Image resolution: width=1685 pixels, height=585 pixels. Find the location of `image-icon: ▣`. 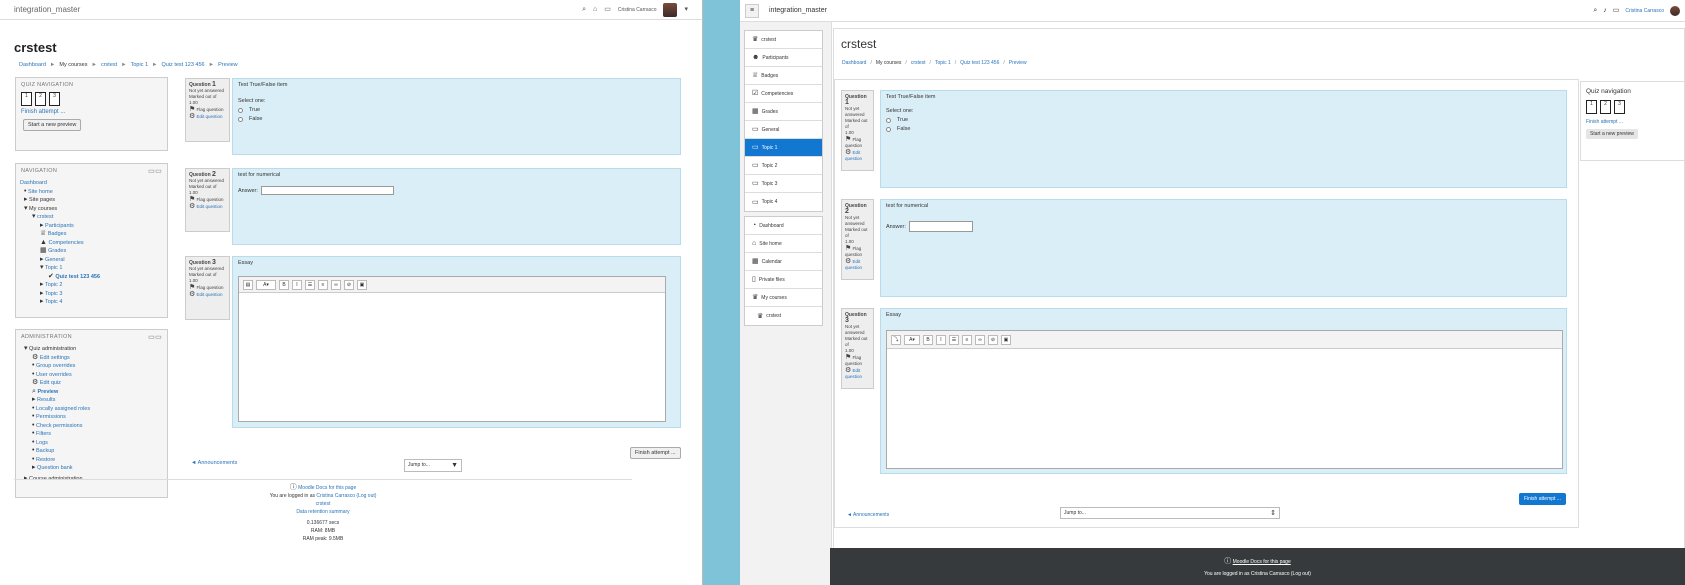

image-icon: ▣ is located at coordinates (362, 284).